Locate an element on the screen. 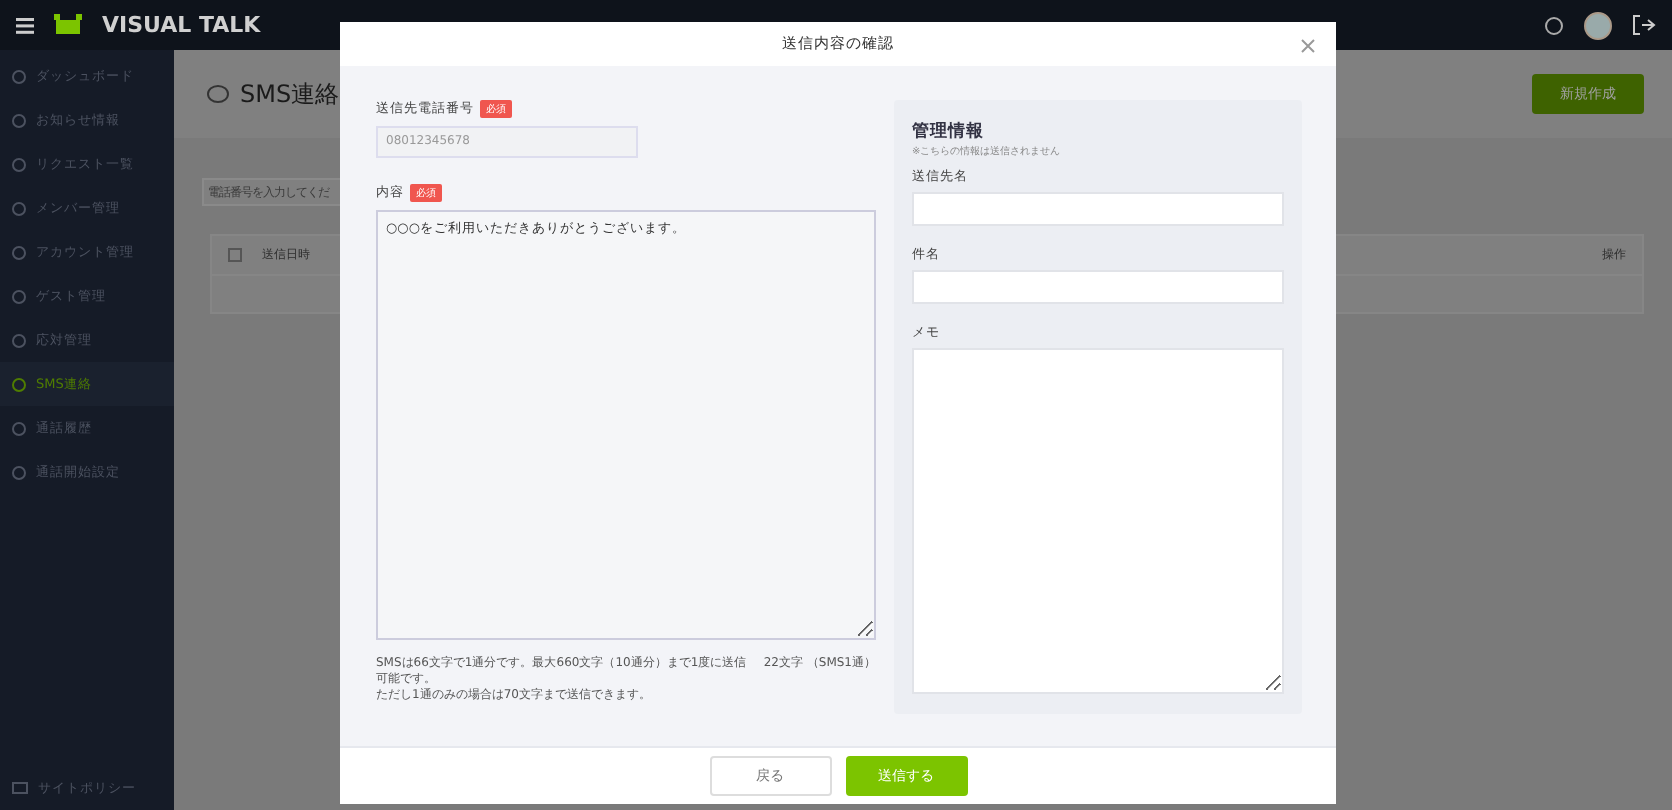 The image size is (1672, 810). logo-icon is located at coordinates (68, 25).